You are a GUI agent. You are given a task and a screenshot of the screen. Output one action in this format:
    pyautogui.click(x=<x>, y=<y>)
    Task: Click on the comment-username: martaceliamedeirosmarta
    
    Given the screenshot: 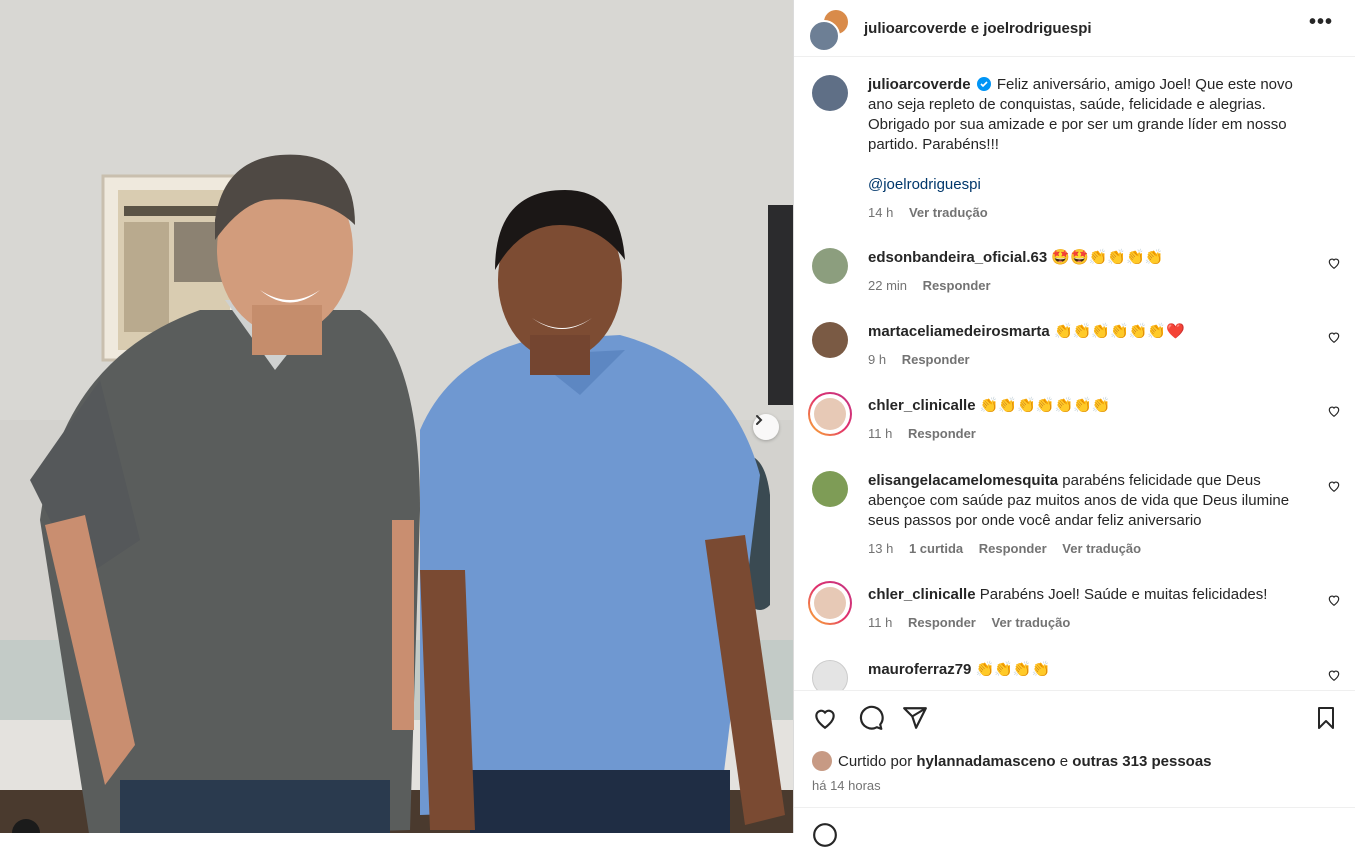 What is the action you would take?
    pyautogui.click(x=959, y=331)
    